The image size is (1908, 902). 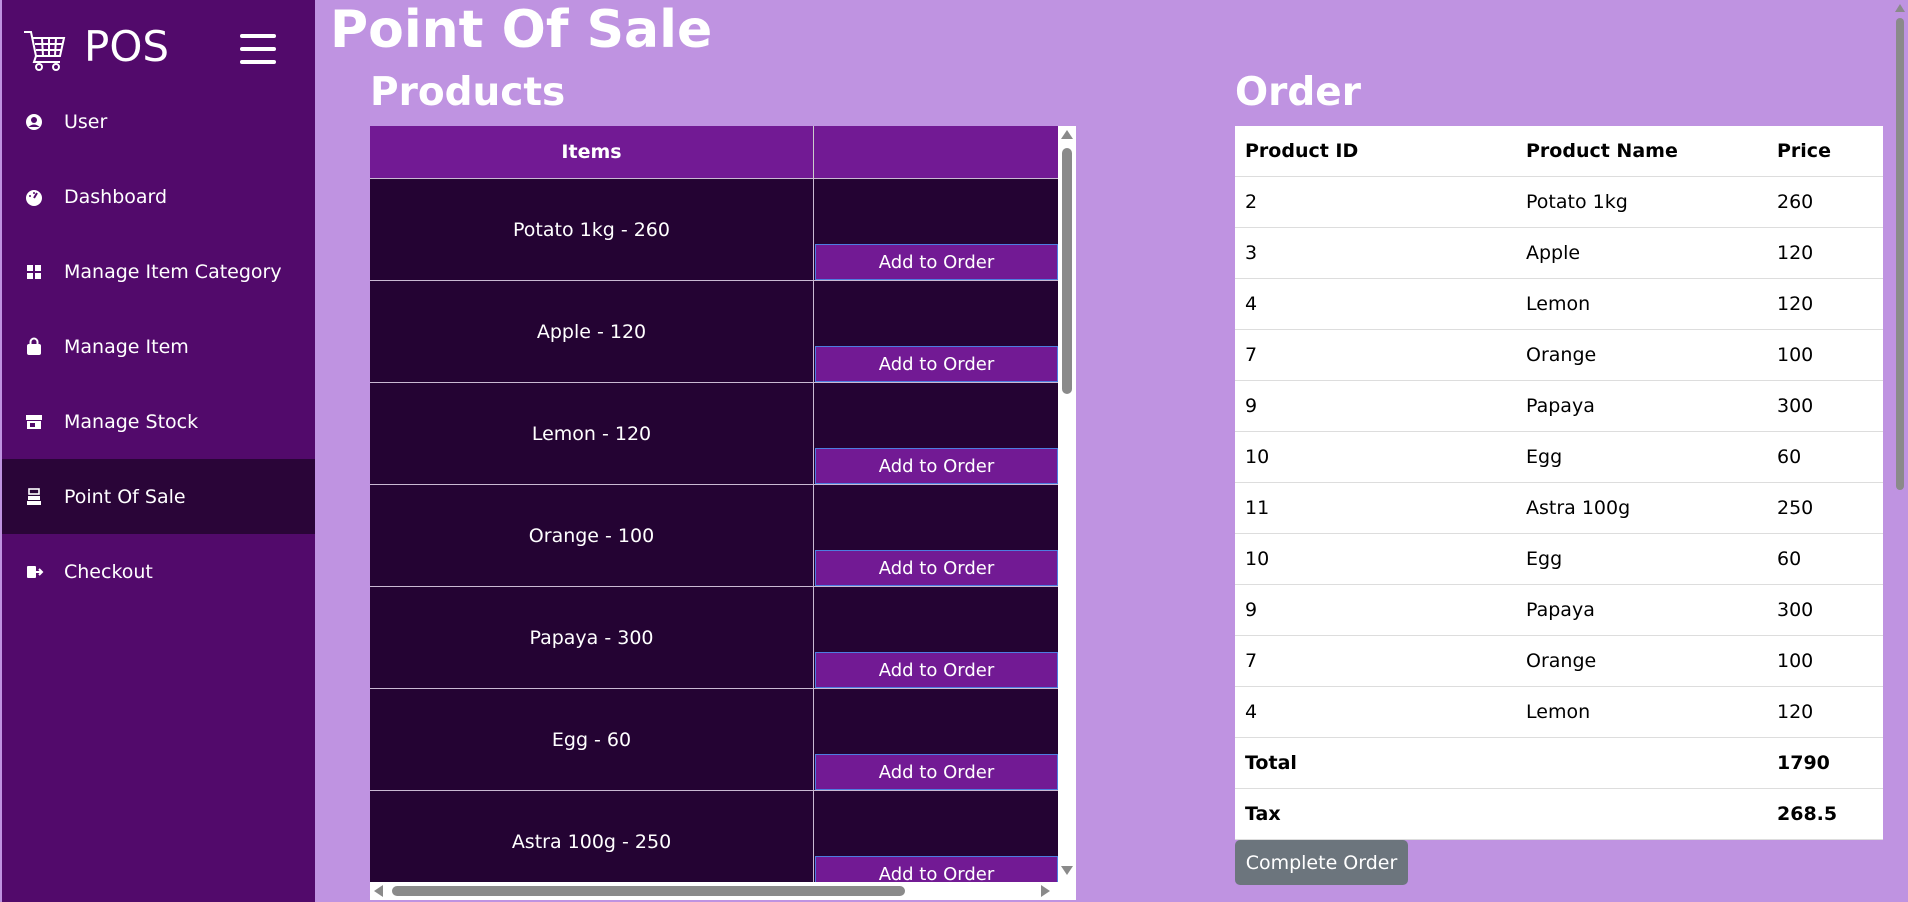 What do you see at coordinates (35, 571) in the screenshot?
I see `sign-out-icon` at bounding box center [35, 571].